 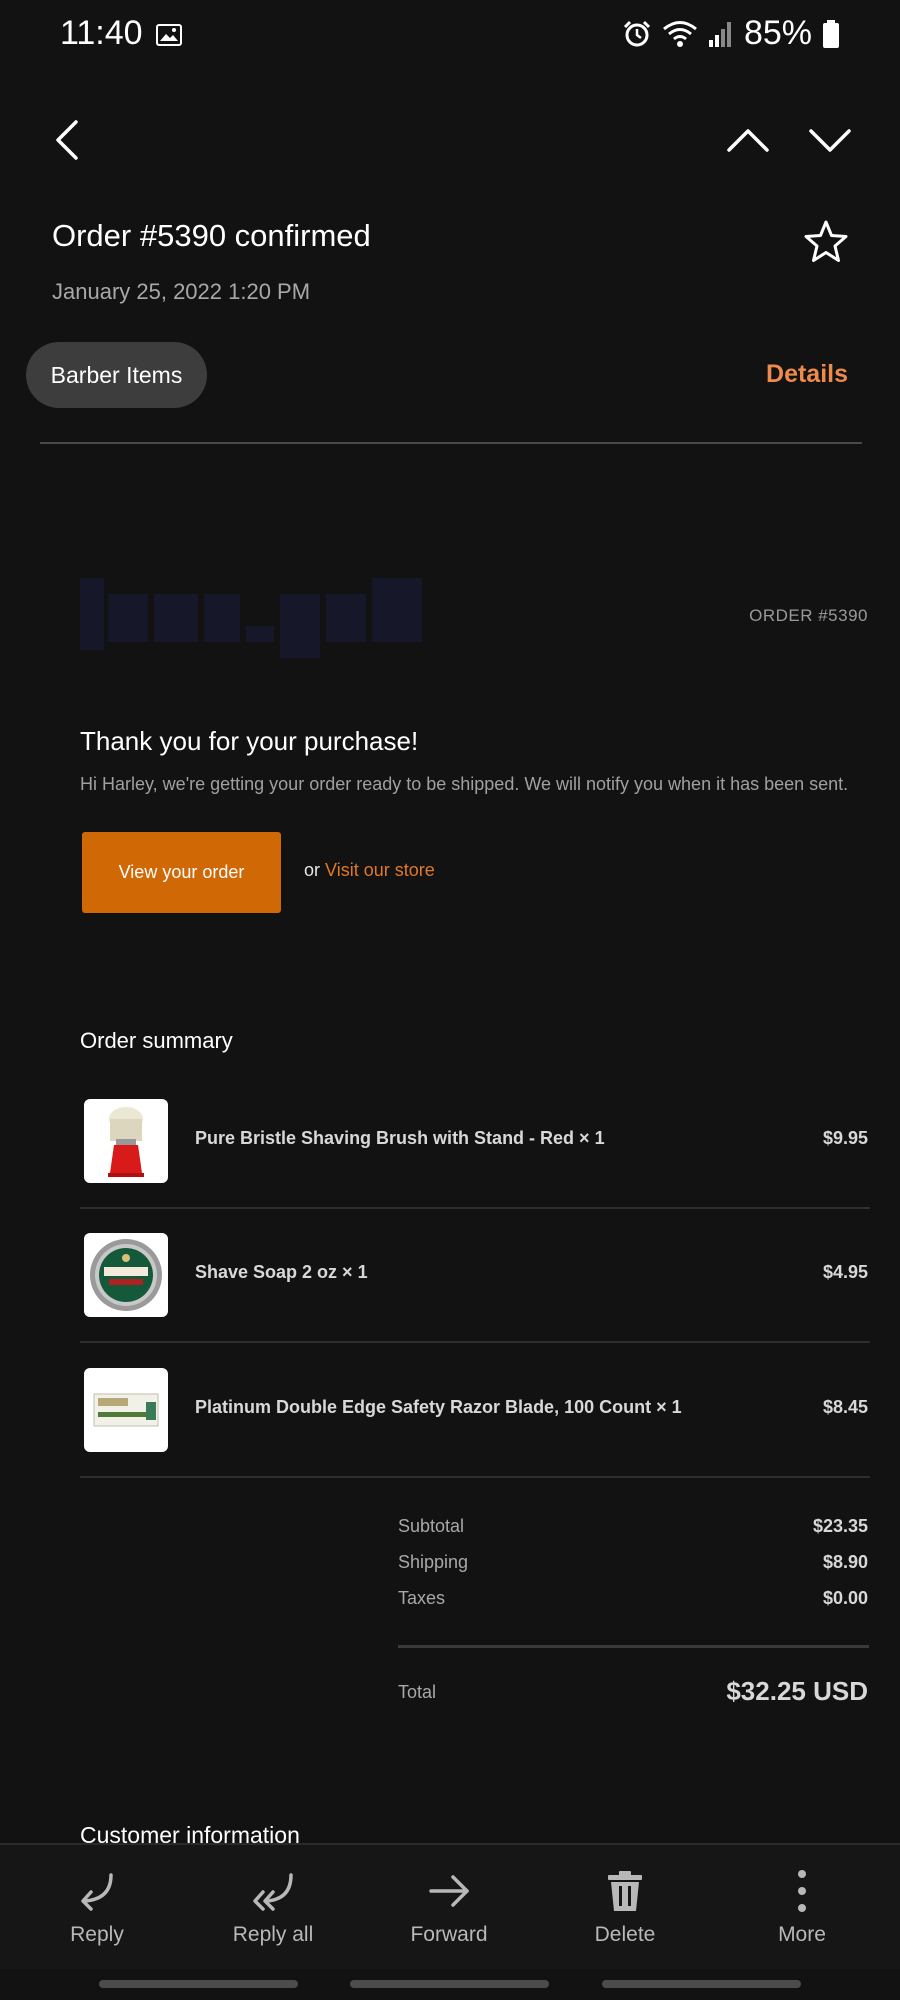 I want to click on shipping-value: $8.90, so click(x=845, y=1562).